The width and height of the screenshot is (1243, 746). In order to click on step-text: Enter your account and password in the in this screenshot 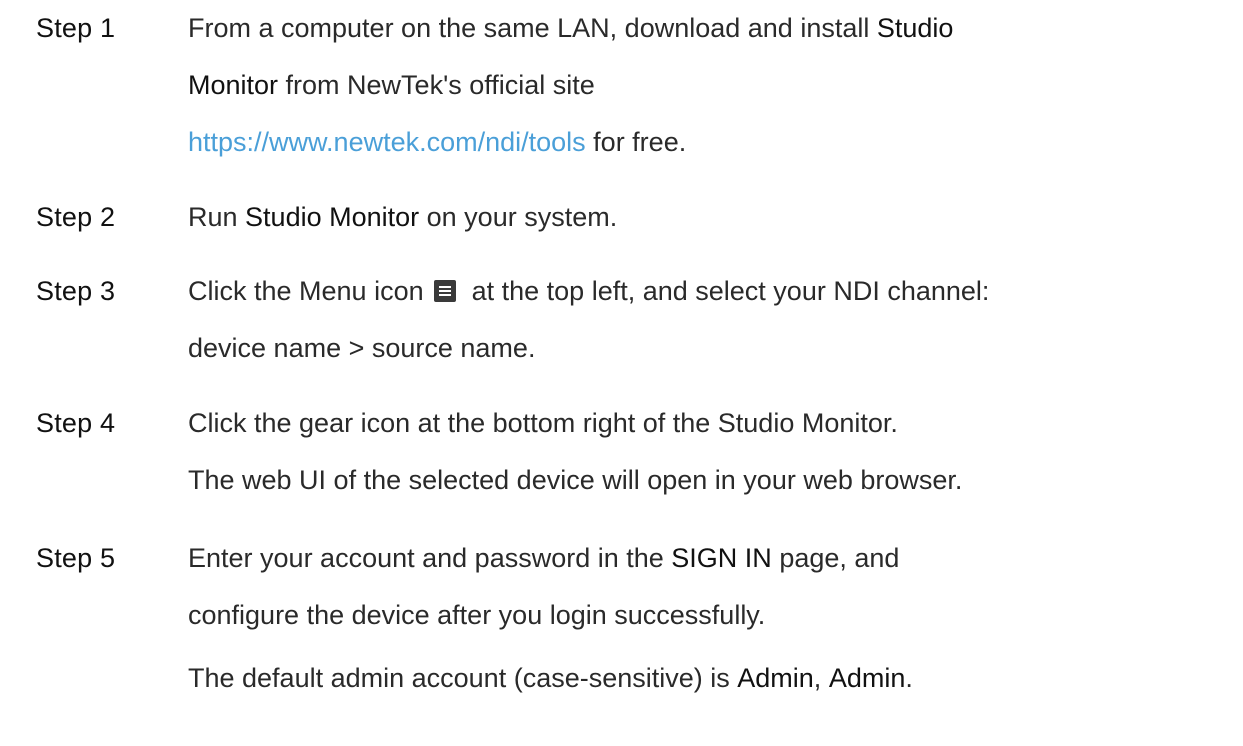, I will do `click(430, 558)`.